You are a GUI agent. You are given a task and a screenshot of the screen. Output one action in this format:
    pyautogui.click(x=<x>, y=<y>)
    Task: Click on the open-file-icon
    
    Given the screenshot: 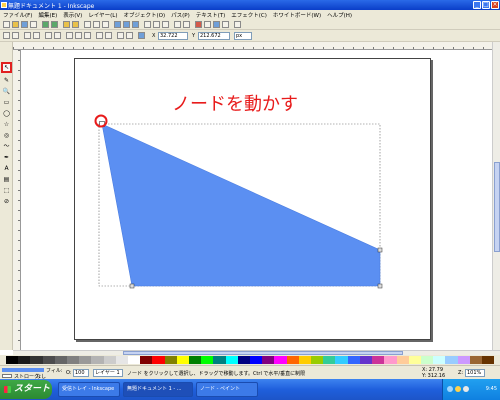 What is the action you would take?
    pyautogui.click(x=15, y=24)
    